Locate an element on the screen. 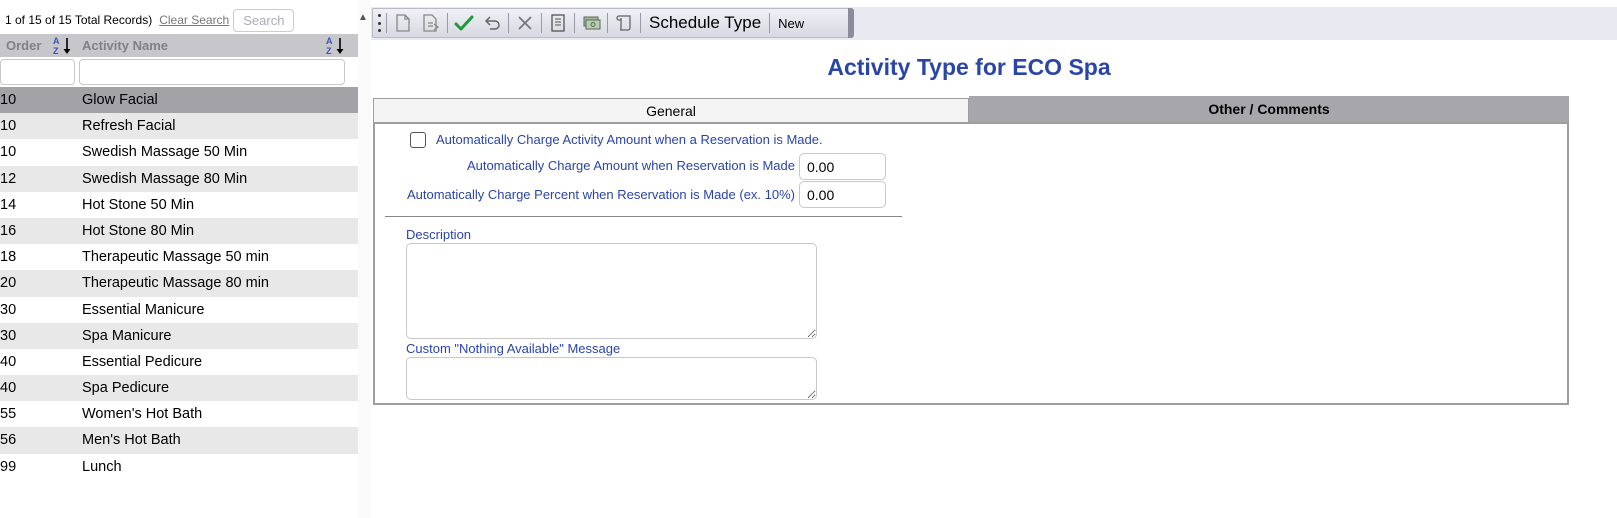 Image resolution: width=1617 pixels, height=518 pixels. table-row: 16 Hot Stone 80 Min is located at coordinates (179, 231).